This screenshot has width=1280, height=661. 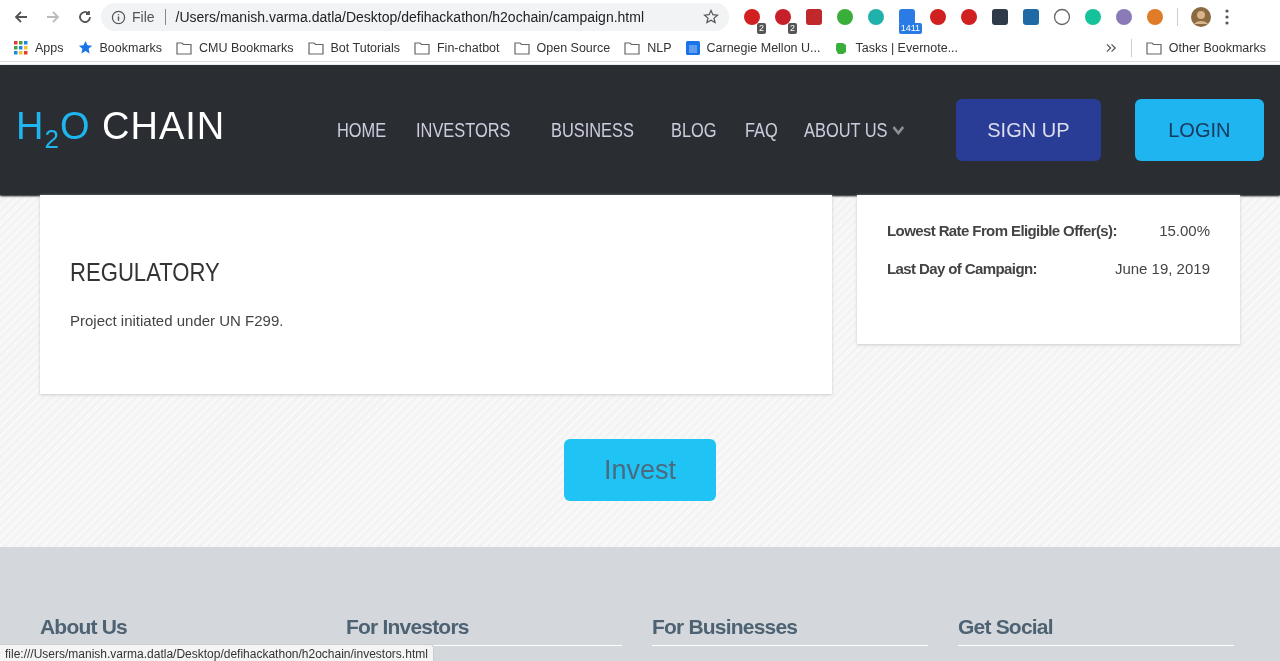 What do you see at coordinates (353, 47) in the screenshot?
I see `bookmark: Bot Tutorials` at bounding box center [353, 47].